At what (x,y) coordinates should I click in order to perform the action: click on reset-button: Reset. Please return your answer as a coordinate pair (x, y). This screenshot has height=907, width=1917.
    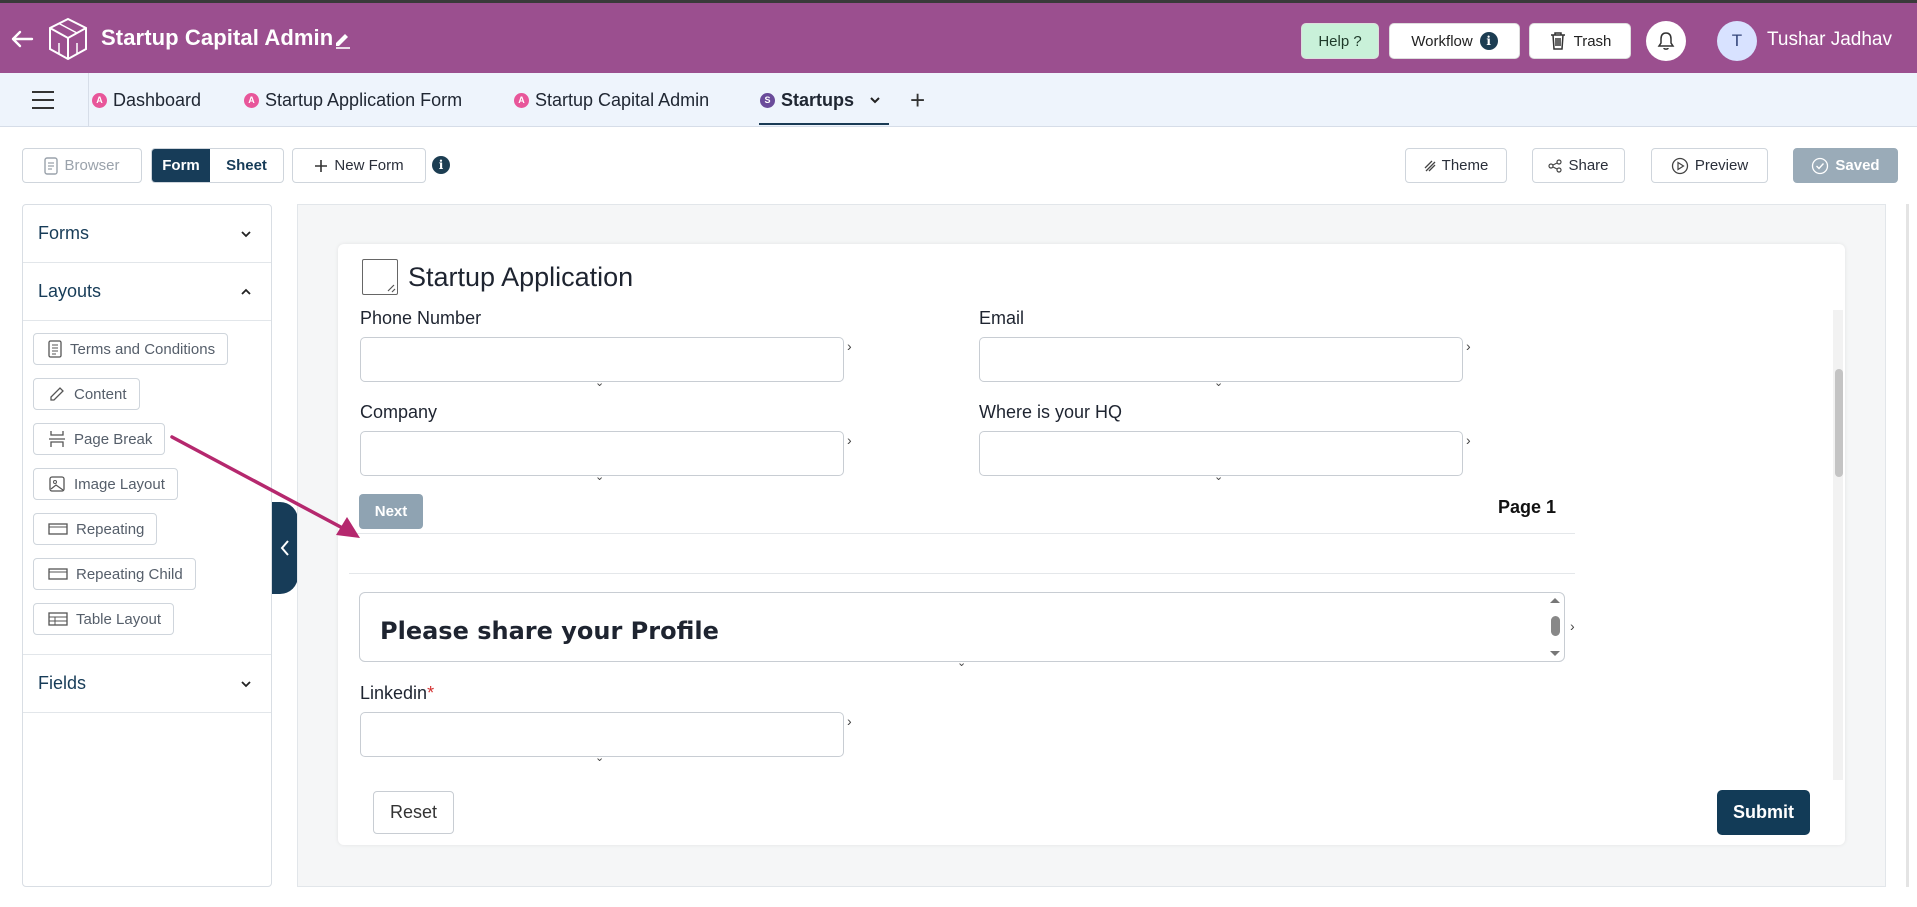
    Looking at the image, I should click on (413, 812).